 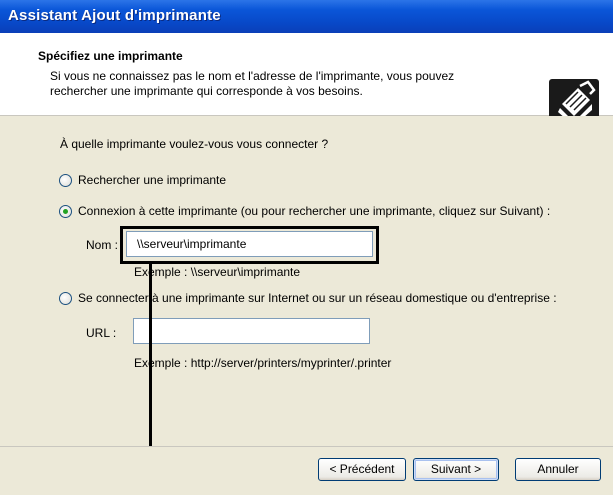 I want to click on radio-connect-printer, so click(x=65, y=211).